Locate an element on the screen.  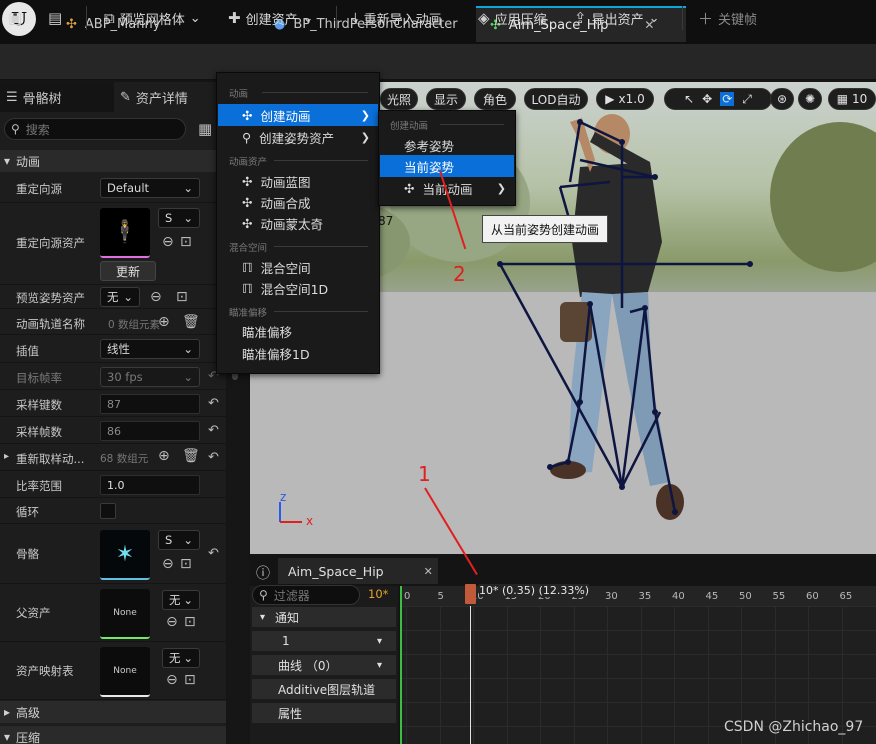
character-button: 角色 is located at coordinates (495, 99).